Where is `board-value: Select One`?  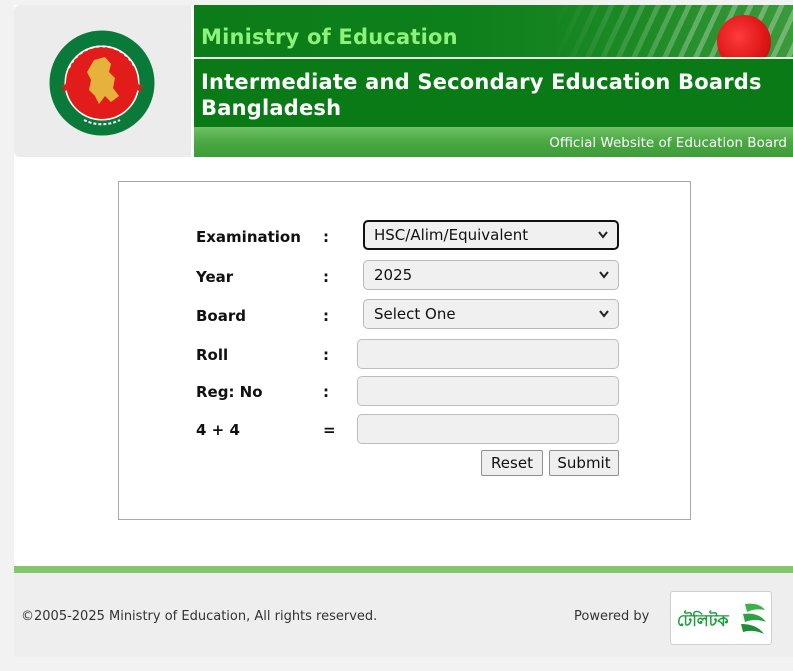 board-value: Select One is located at coordinates (415, 314).